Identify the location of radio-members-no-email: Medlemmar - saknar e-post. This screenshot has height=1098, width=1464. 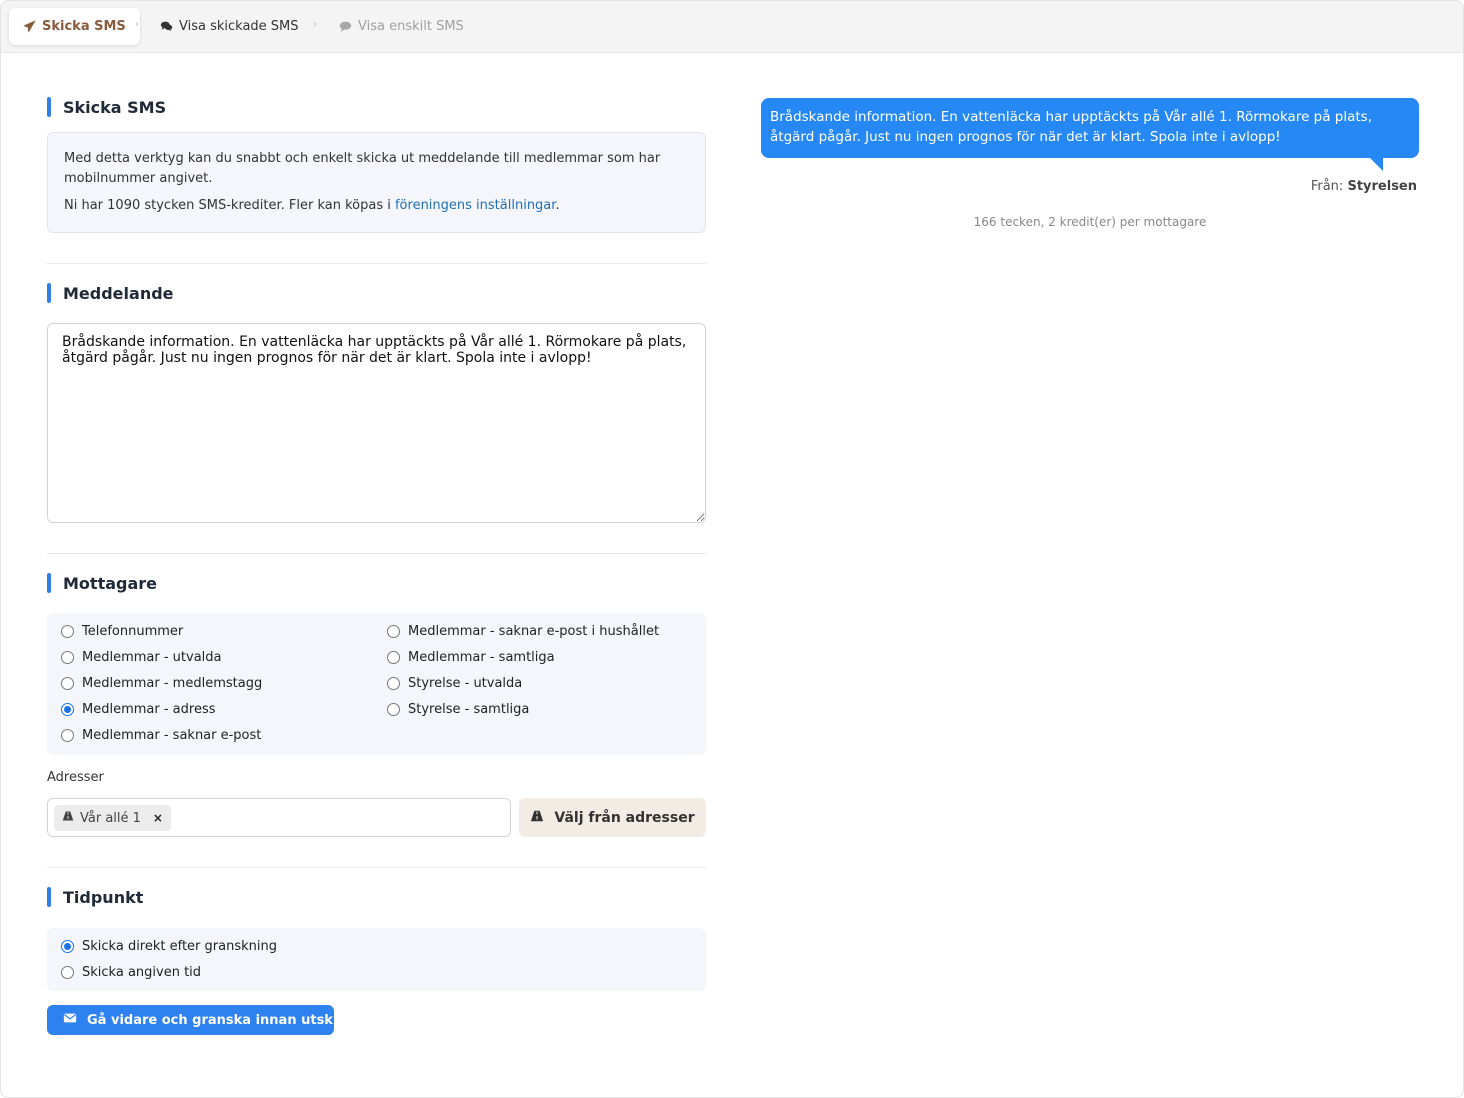
(161, 735).